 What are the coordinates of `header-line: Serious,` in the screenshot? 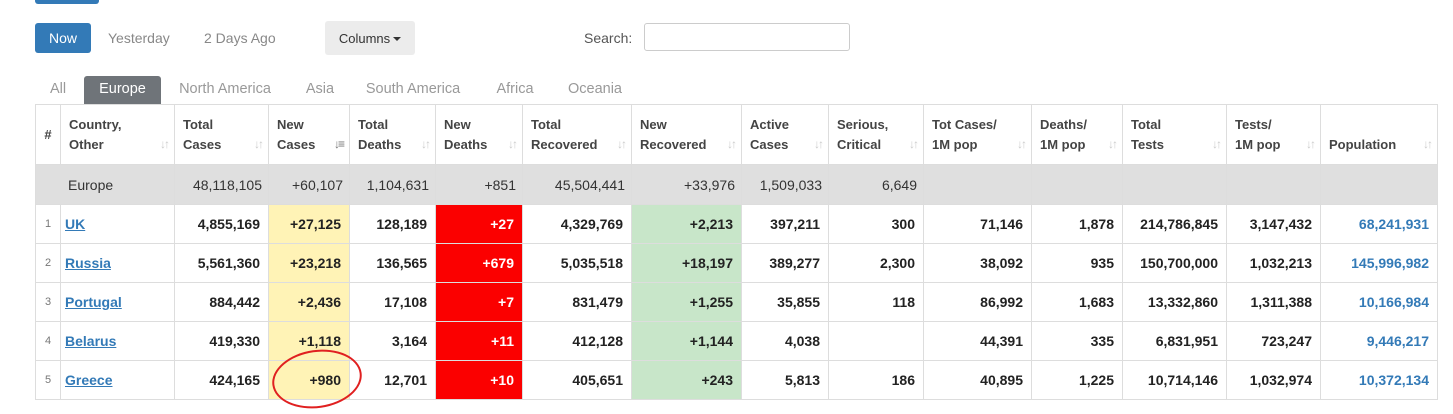 It's located at (863, 124).